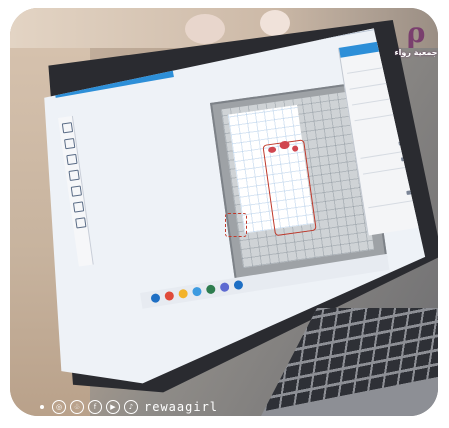 The width and height of the screenshot is (449, 428). I want to click on social-footer: ◎ ♧ f ▶ ♪ rewaagirl, so click(129, 407).